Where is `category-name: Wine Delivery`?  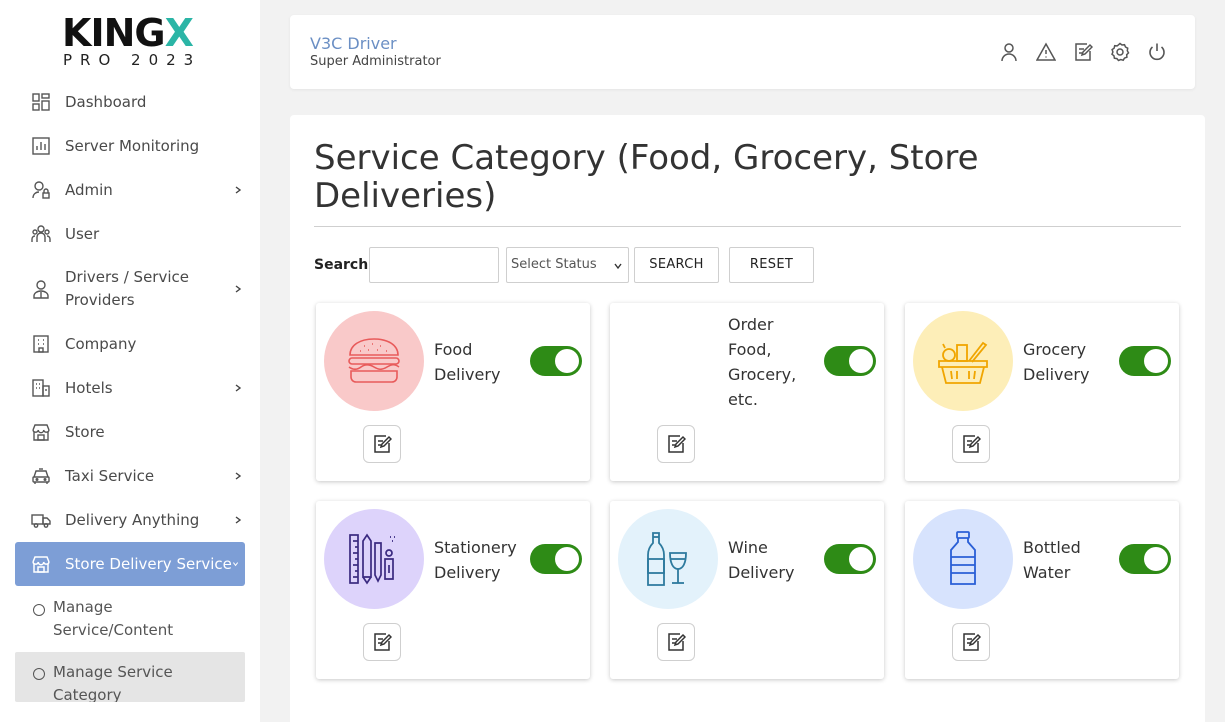
category-name: Wine Delivery is located at coordinates (761, 560).